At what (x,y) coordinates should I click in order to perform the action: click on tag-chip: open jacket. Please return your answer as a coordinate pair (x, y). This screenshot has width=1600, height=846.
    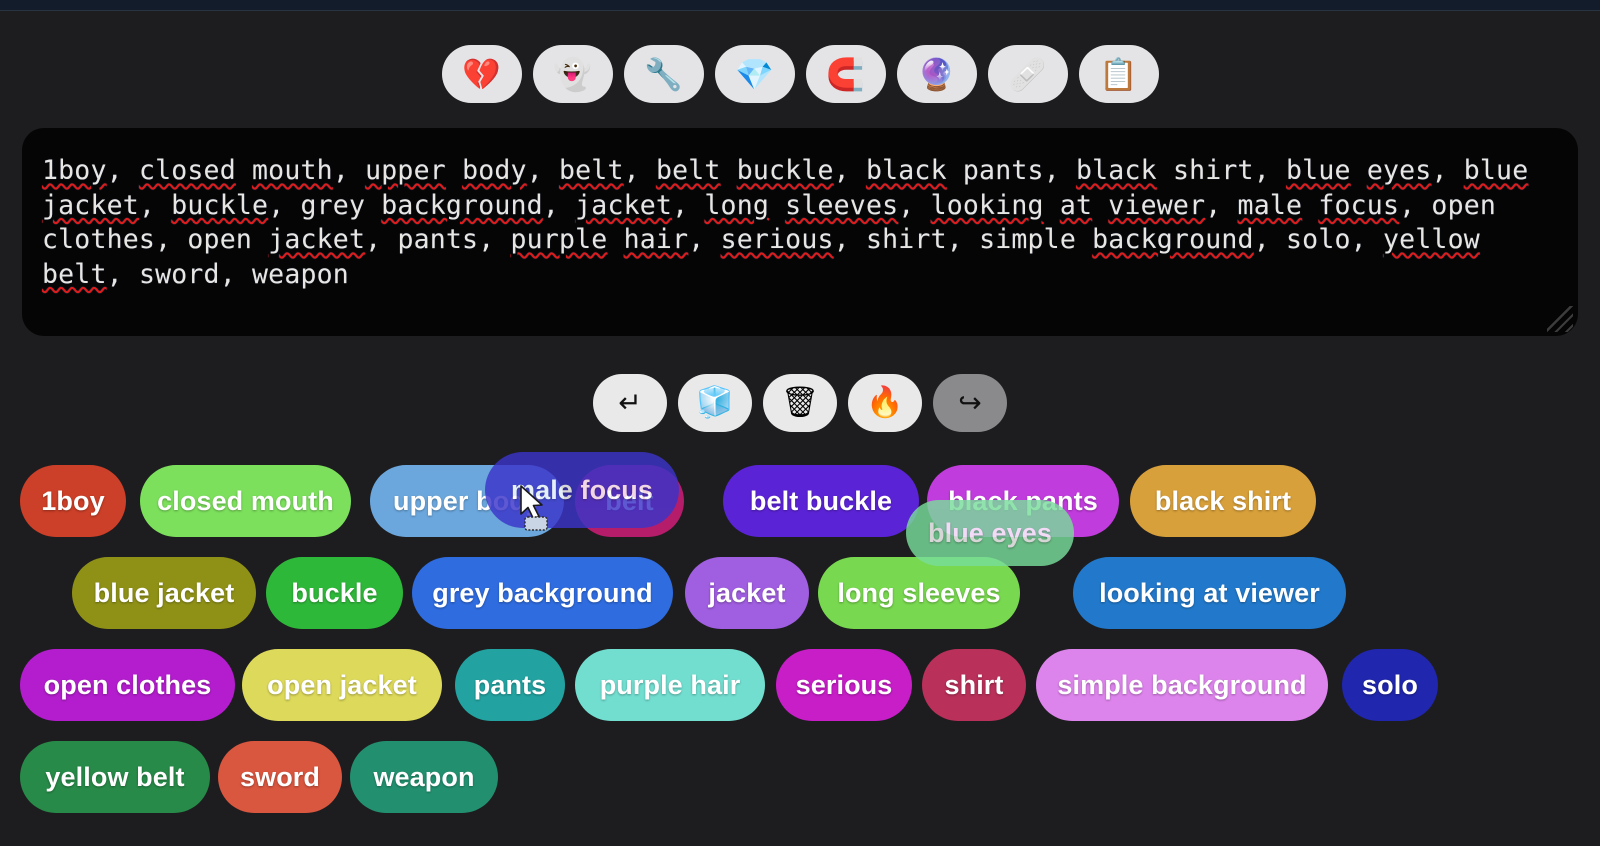
    Looking at the image, I should click on (342, 685).